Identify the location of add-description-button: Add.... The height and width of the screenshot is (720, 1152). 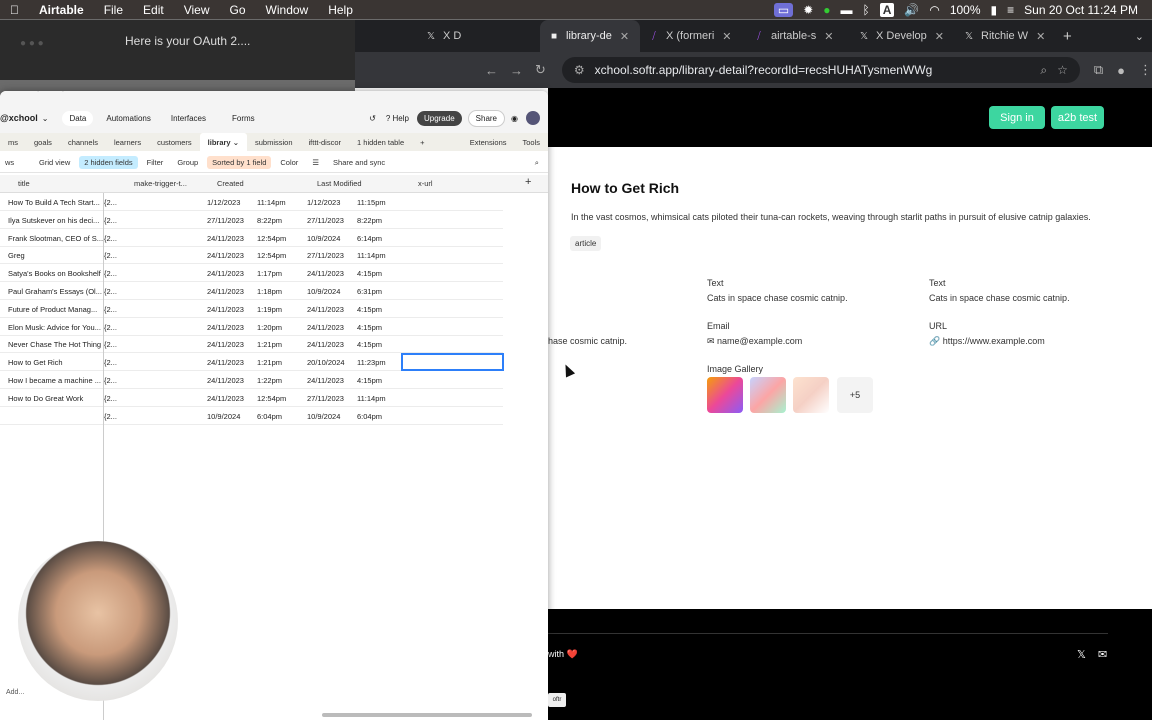
(15, 692).